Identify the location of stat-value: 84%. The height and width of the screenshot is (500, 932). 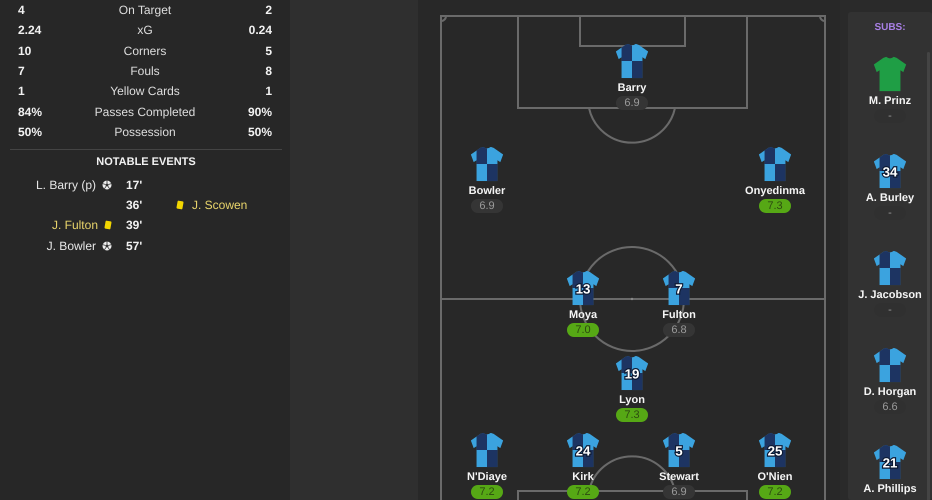
(31, 112).